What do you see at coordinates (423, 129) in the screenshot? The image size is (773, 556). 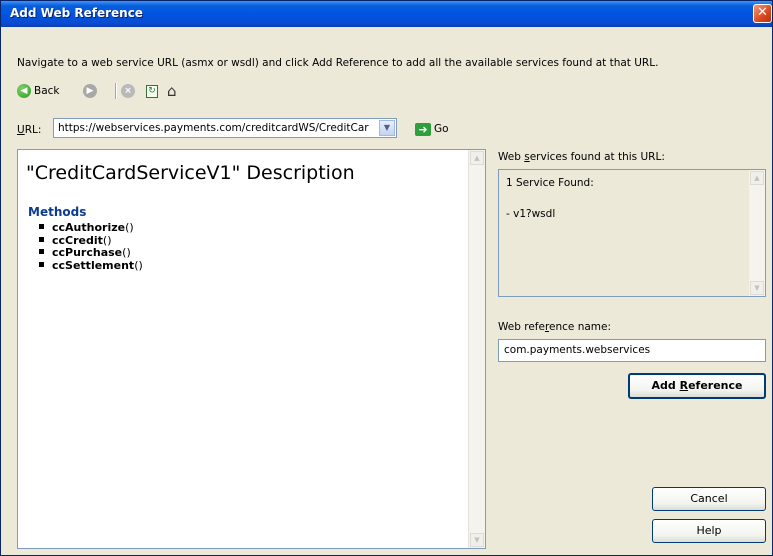 I see `go-arrow-icon: ➜` at bounding box center [423, 129].